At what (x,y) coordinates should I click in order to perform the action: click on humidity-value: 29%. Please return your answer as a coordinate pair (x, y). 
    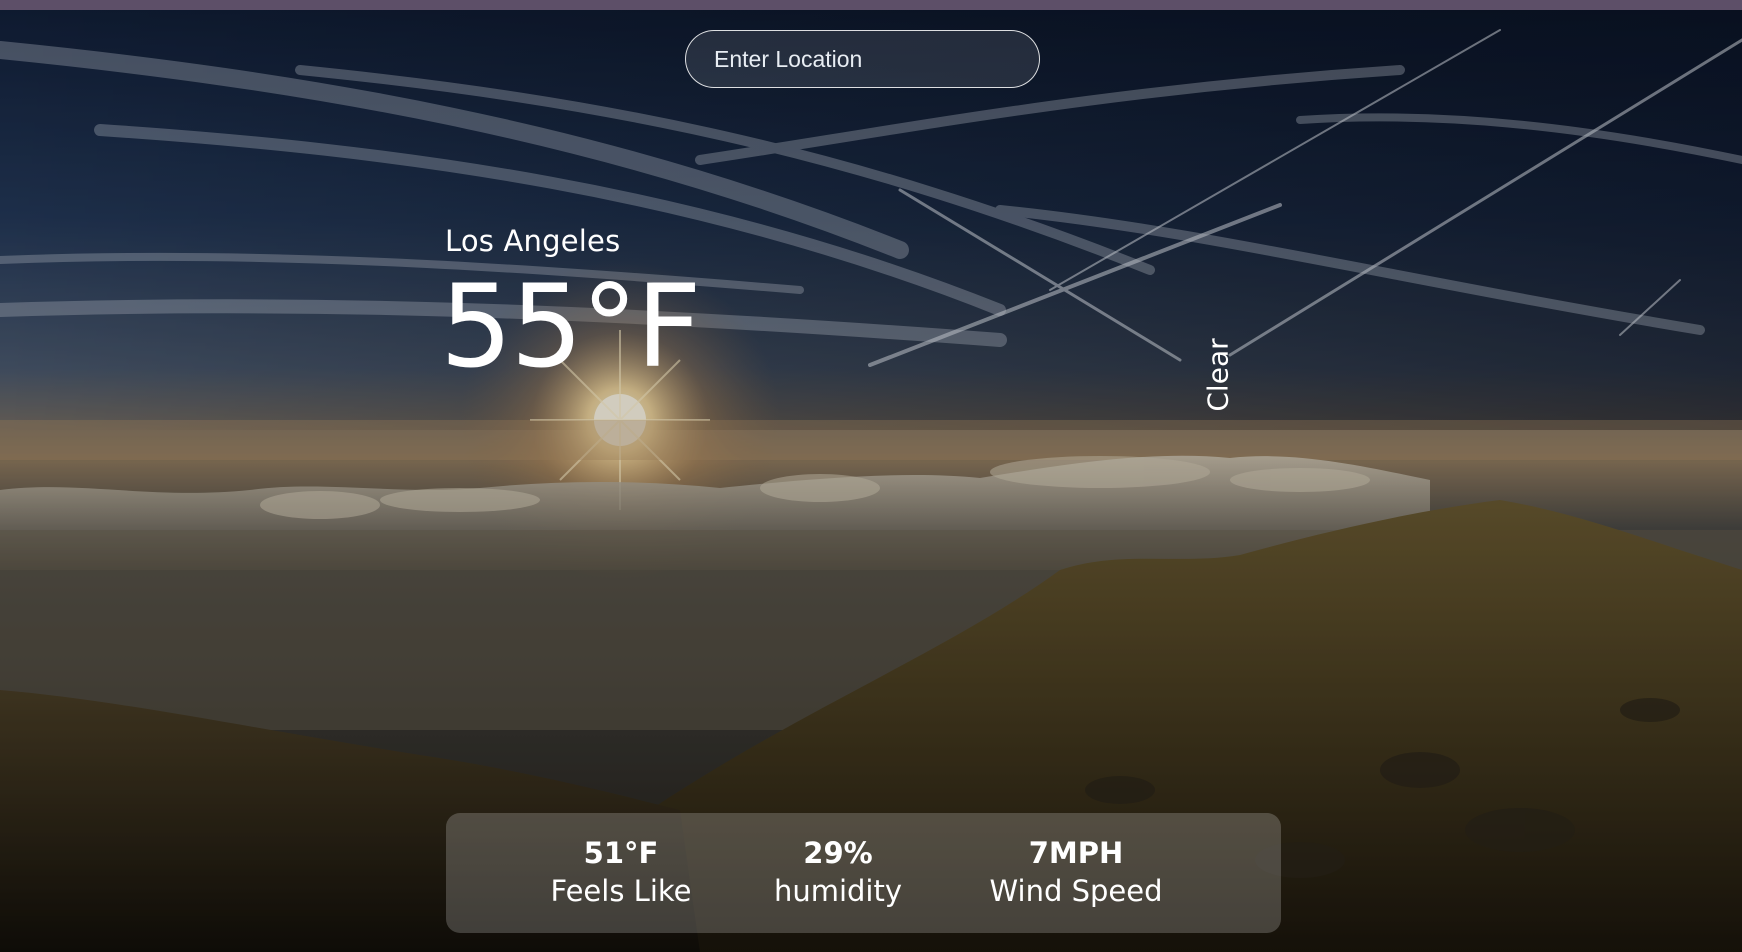
    Looking at the image, I should click on (838, 853).